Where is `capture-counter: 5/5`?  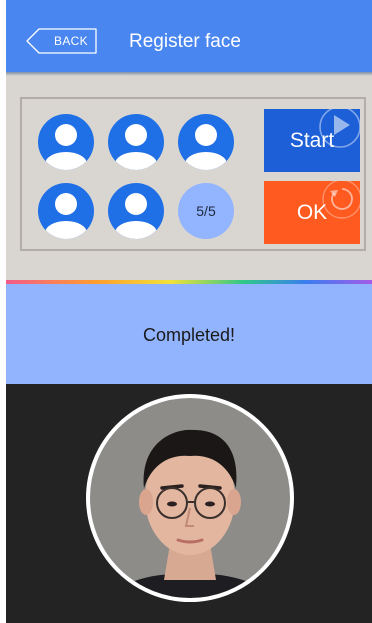
capture-counter: 5/5 is located at coordinates (206, 211).